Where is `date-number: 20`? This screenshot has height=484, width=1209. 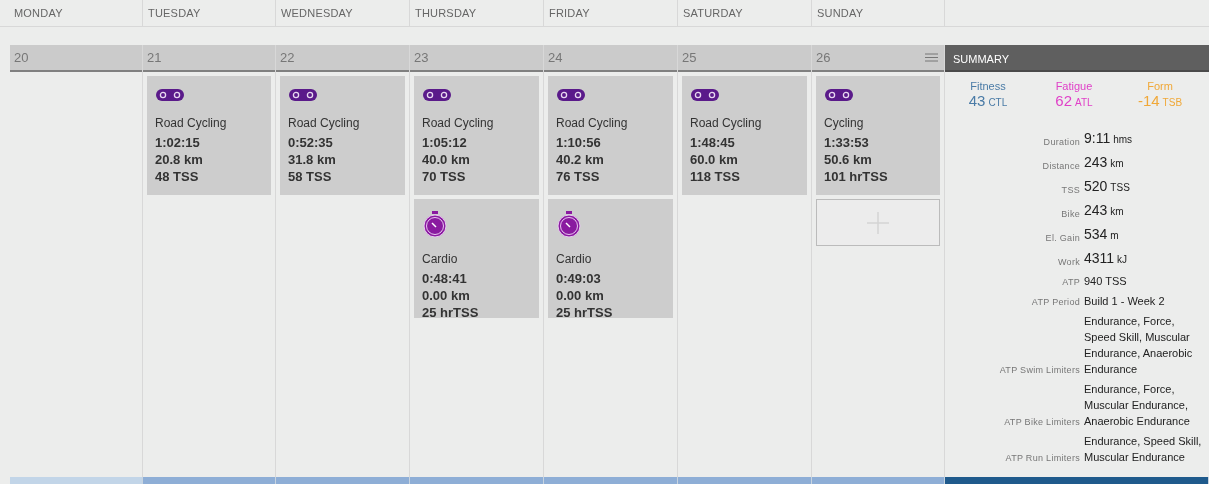
date-number: 20 is located at coordinates (21, 57).